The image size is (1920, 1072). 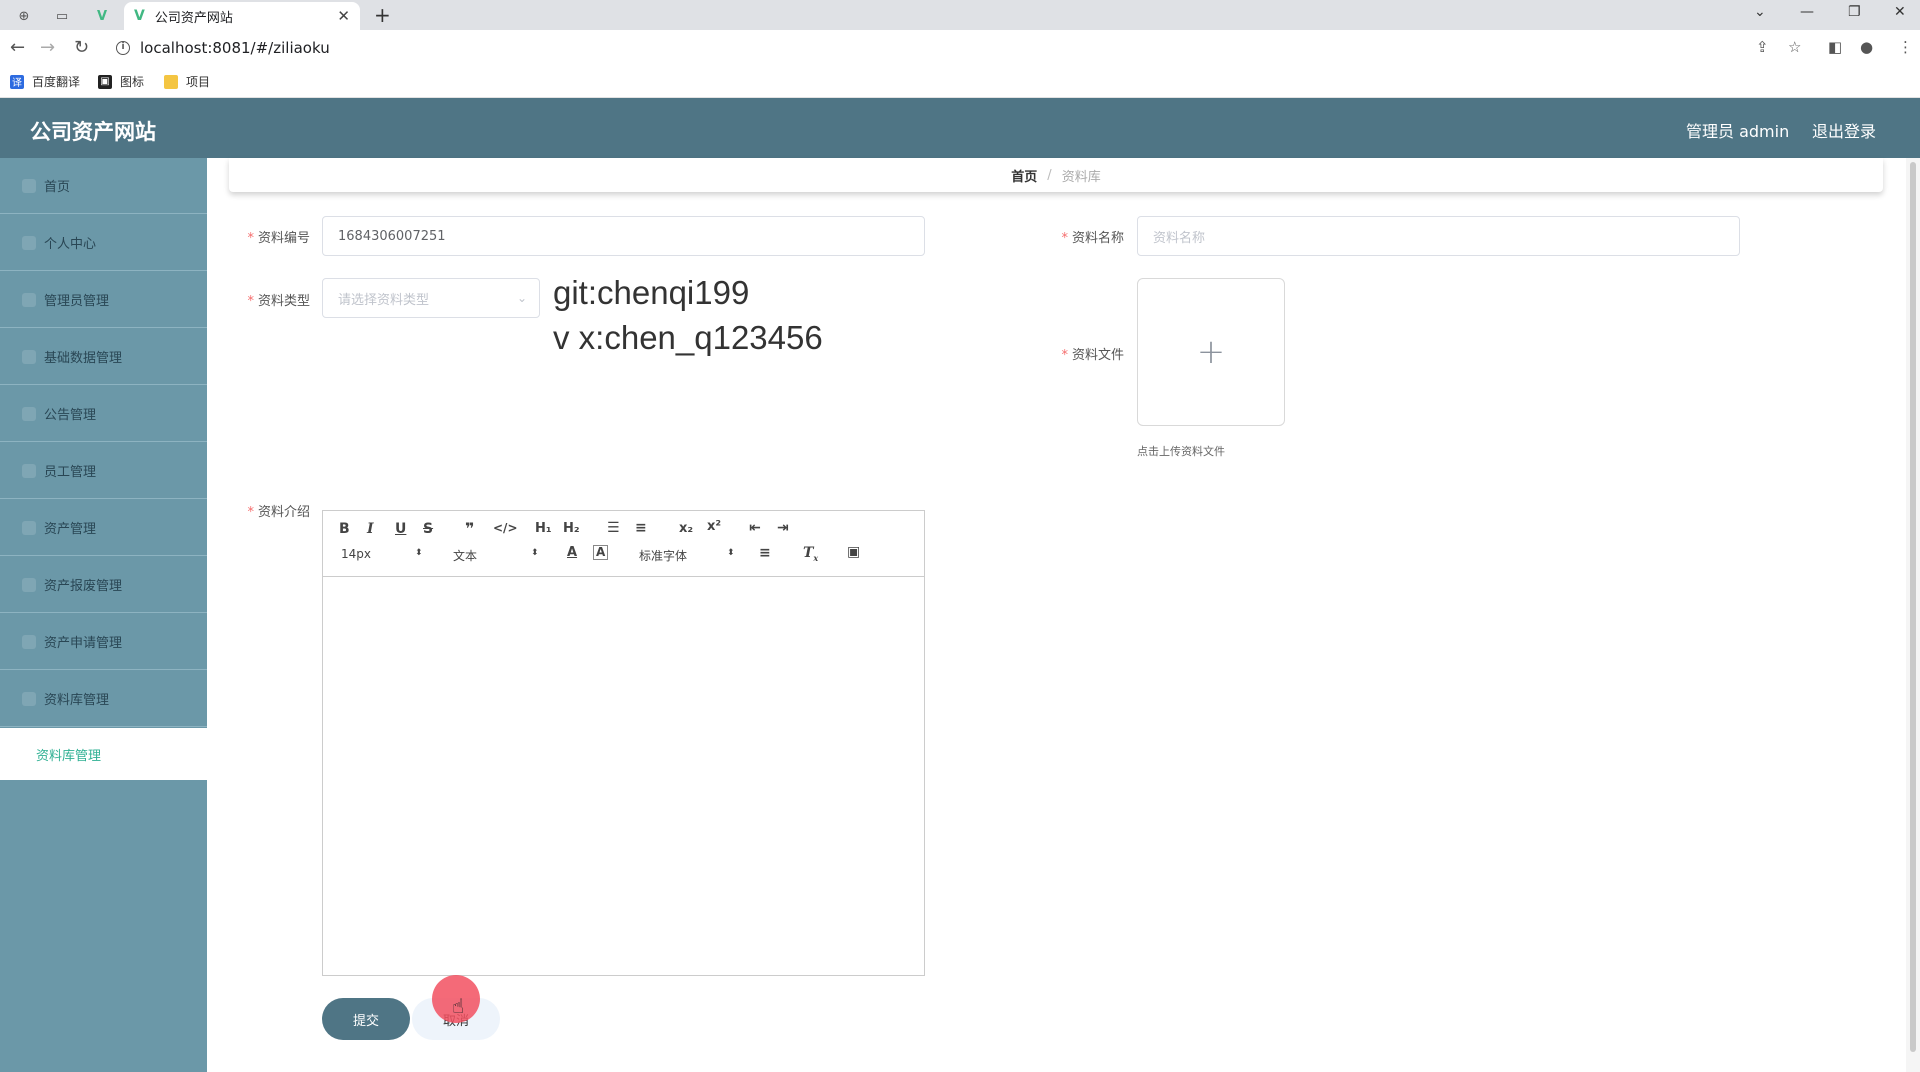 I want to click on close-window-button: ✕, so click(x=1900, y=12).